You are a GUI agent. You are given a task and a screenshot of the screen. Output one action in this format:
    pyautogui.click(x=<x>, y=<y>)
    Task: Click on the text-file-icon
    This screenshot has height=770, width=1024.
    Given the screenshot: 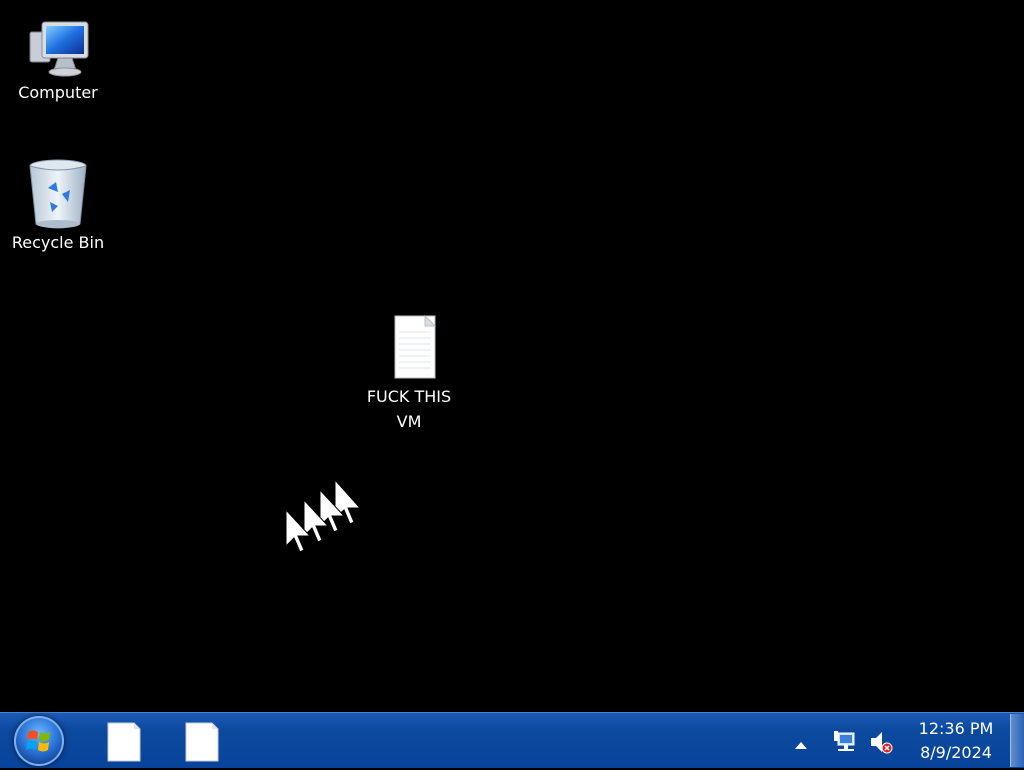 What is the action you would take?
    pyautogui.click(x=409, y=348)
    